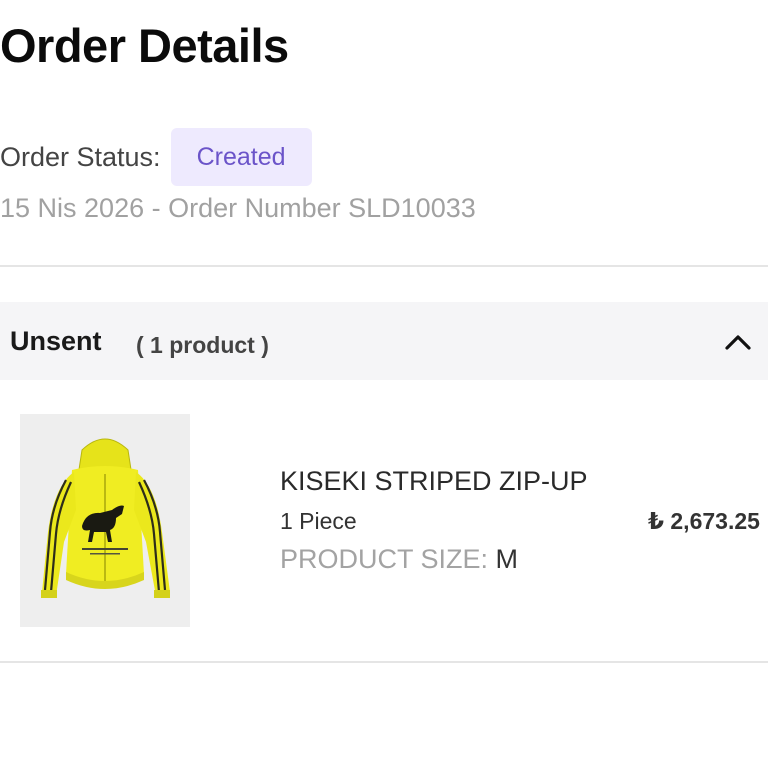  I want to click on status-badge: Created, so click(241, 157).